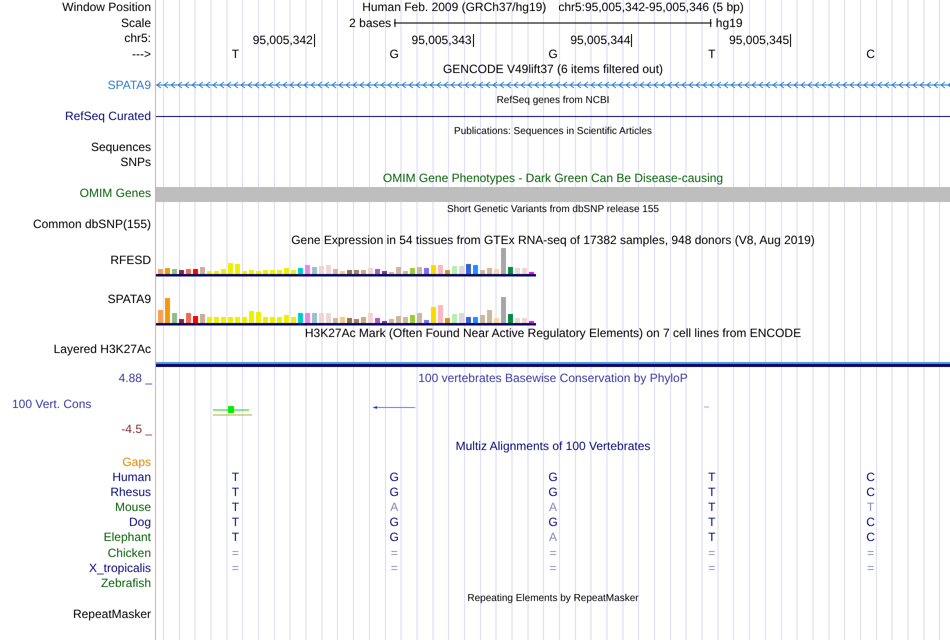 The width and height of the screenshot is (950, 640). What do you see at coordinates (553, 132) in the screenshot?
I see `track-title: Publications: Sequences in Scientific Articles` at bounding box center [553, 132].